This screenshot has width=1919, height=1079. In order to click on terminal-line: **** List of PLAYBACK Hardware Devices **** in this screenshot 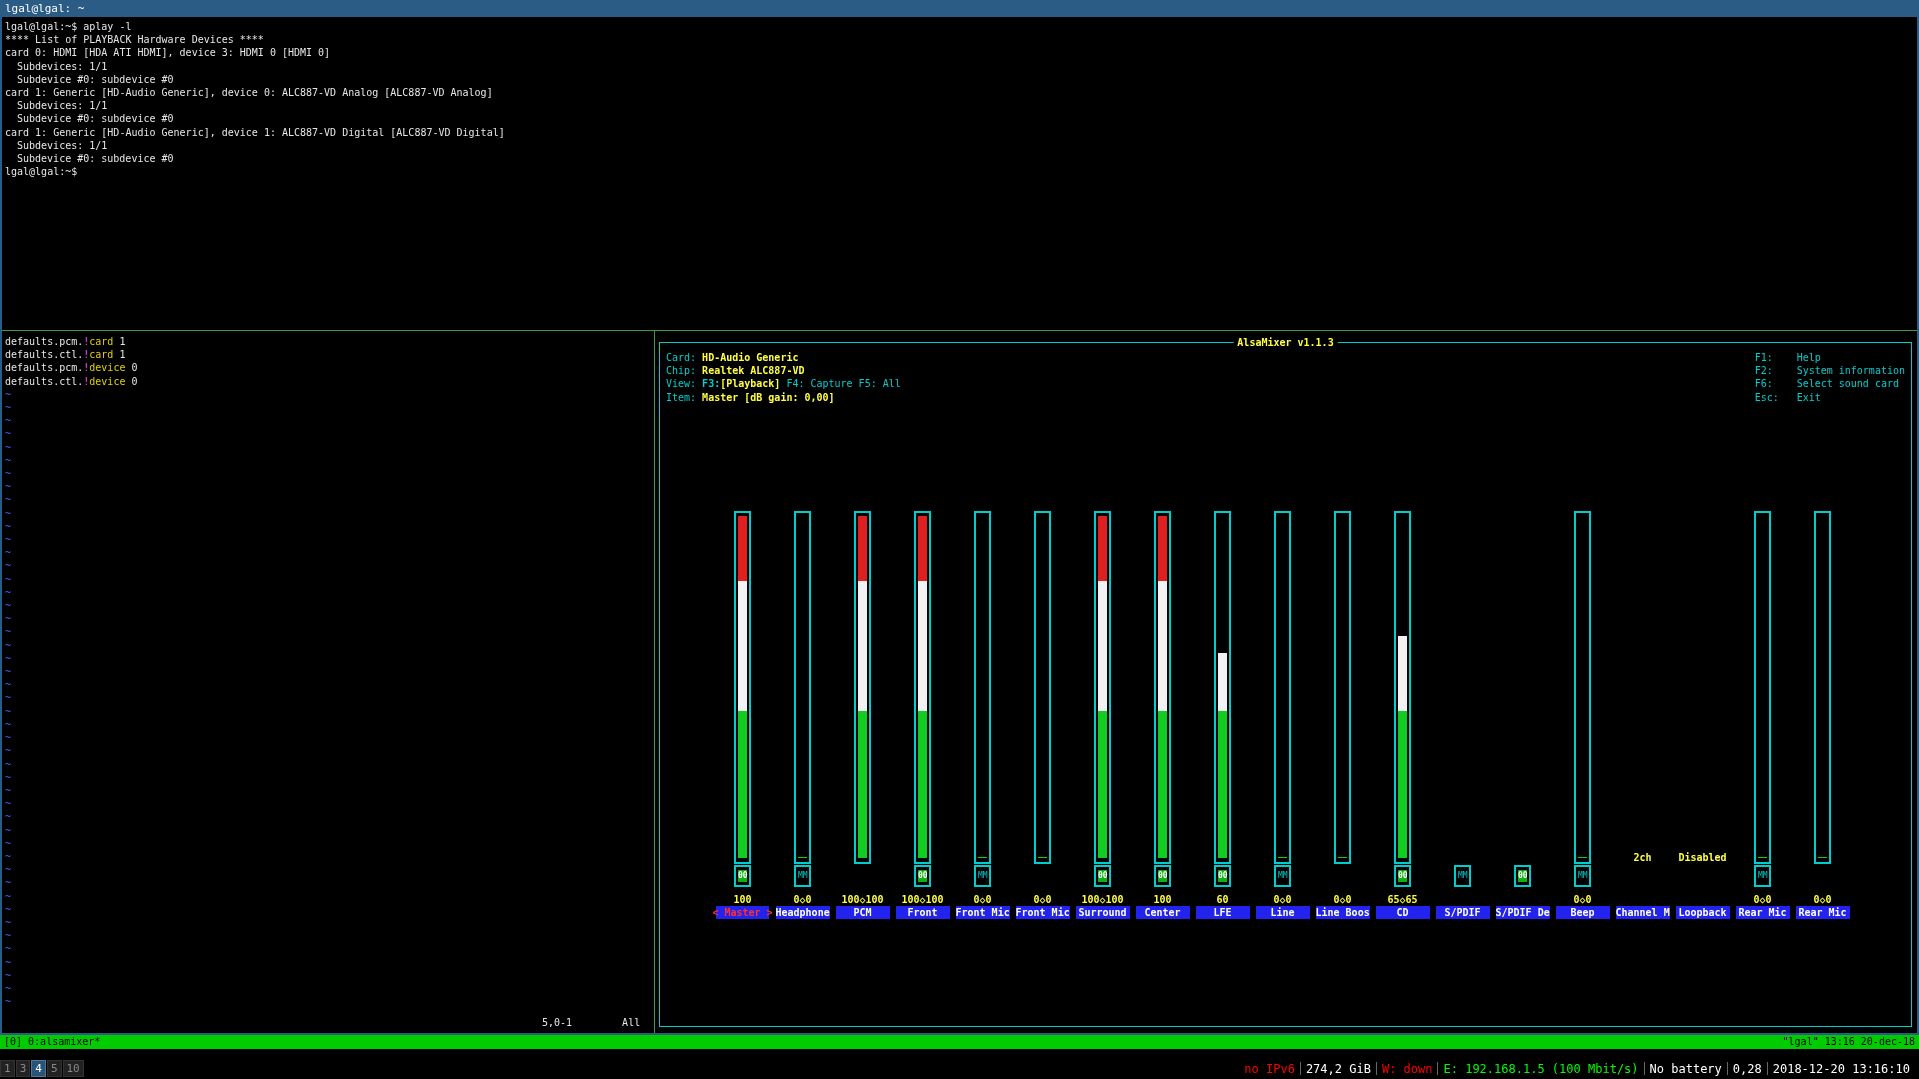, I will do `click(135, 40)`.